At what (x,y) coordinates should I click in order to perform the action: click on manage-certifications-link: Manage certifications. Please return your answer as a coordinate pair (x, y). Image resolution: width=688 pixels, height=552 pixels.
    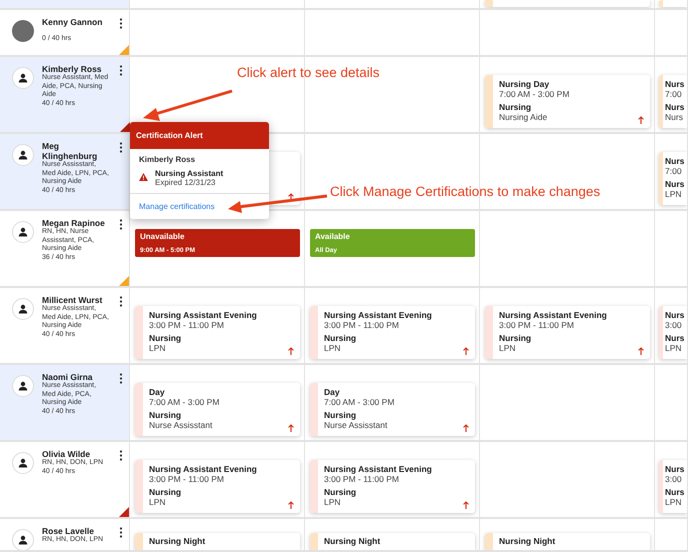
    Looking at the image, I should click on (177, 206).